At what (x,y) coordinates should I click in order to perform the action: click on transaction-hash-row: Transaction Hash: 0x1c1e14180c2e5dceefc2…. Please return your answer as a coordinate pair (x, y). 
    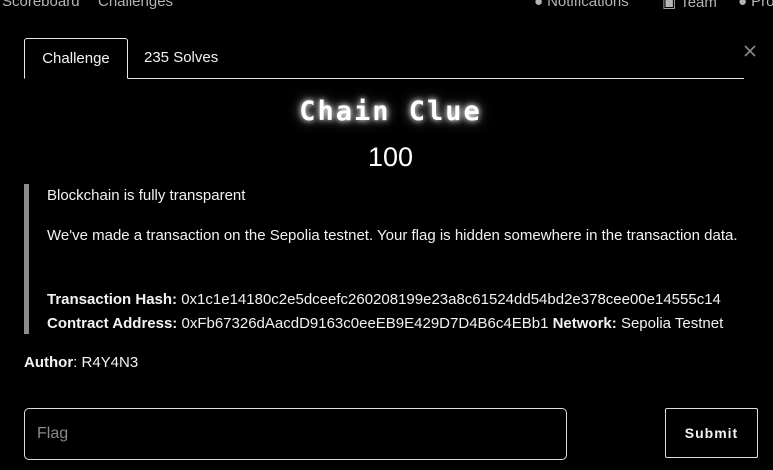
    Looking at the image, I should click on (410, 300).